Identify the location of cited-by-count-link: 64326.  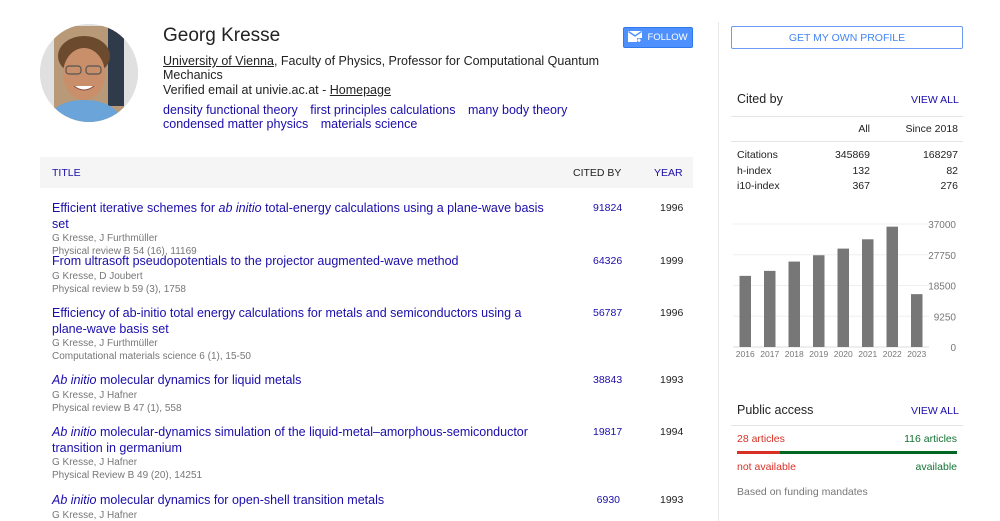
(607, 261).